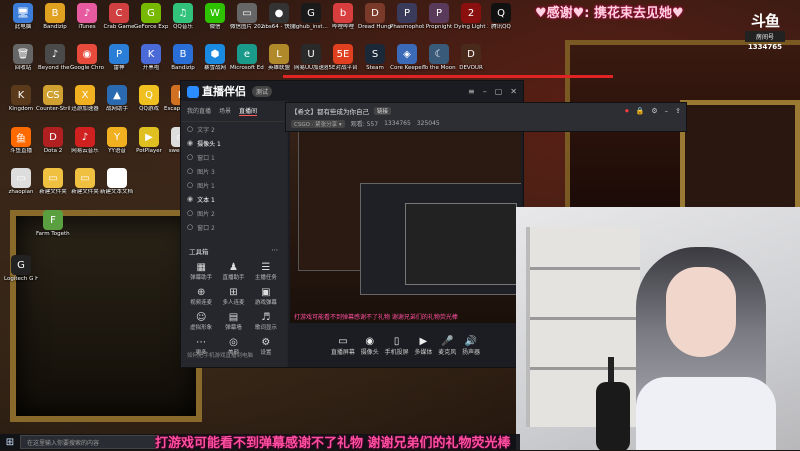 The width and height of the screenshot is (800, 451). What do you see at coordinates (439, 58) in the screenshot?
I see `desktop-icon: ☾ To the Moon` at bounding box center [439, 58].